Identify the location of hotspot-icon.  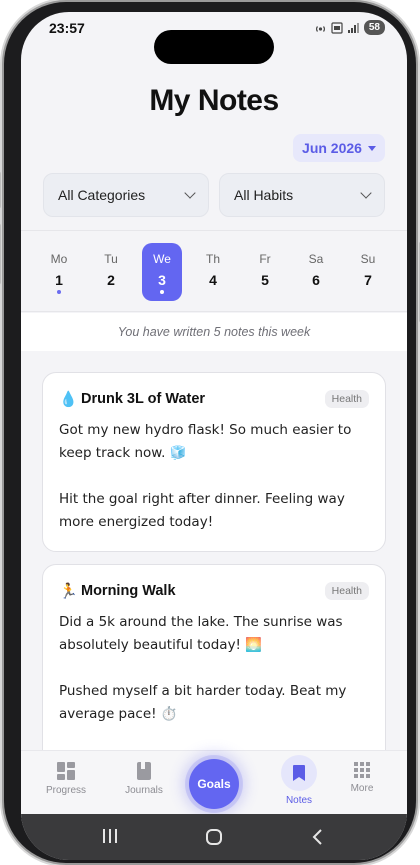
(320, 28).